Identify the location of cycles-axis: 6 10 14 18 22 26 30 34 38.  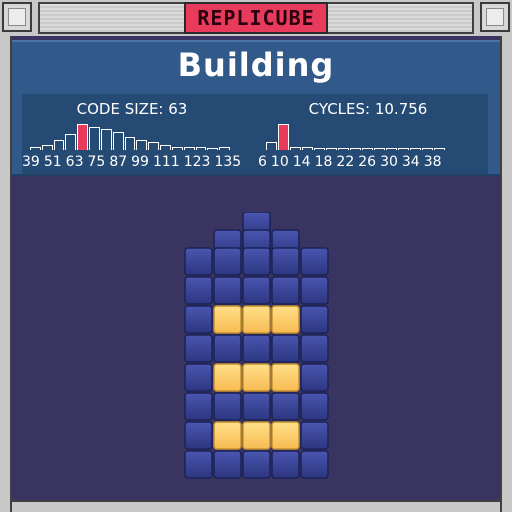
(373, 162).